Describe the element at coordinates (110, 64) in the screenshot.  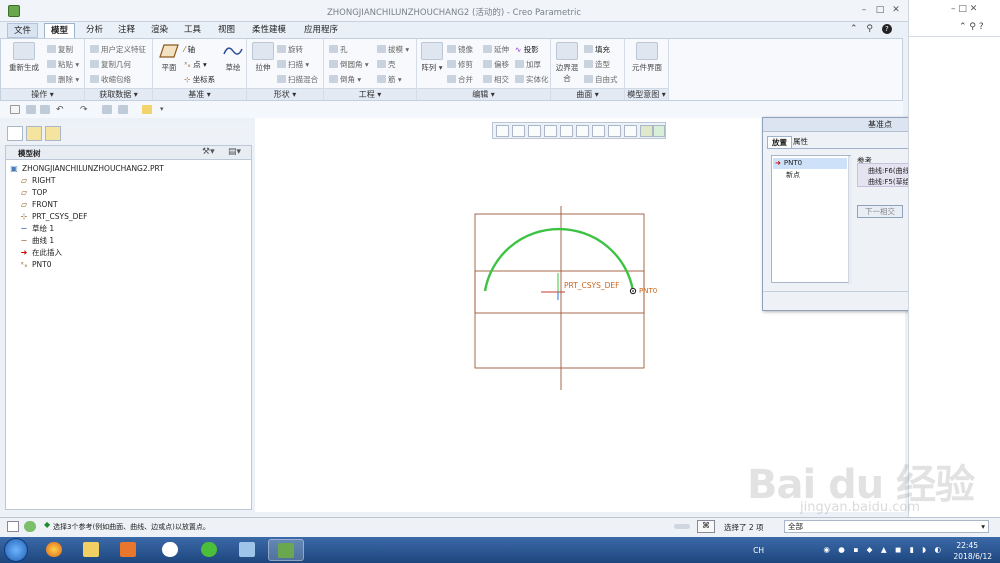
I see `copy-geometry-button: 复制几何` at that location.